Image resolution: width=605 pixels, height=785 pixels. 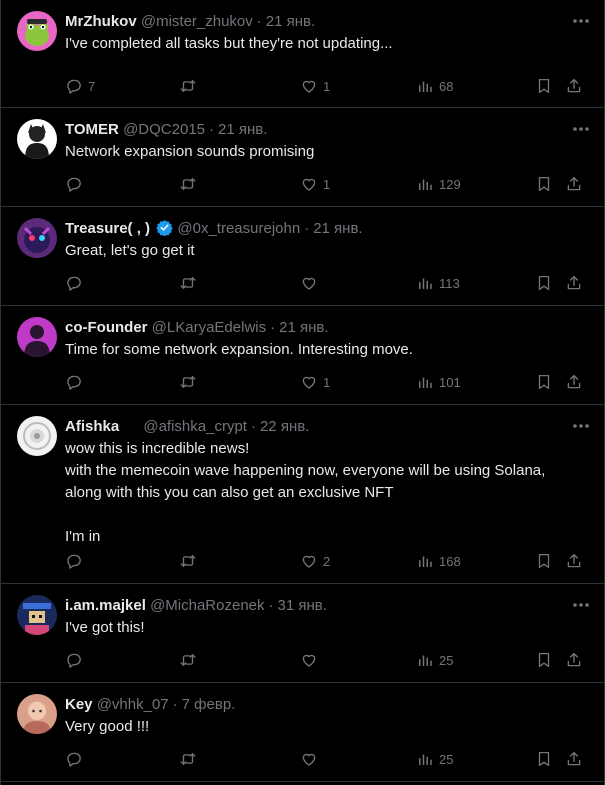 I want to click on user-handle: @DQC2015, so click(x=164, y=129).